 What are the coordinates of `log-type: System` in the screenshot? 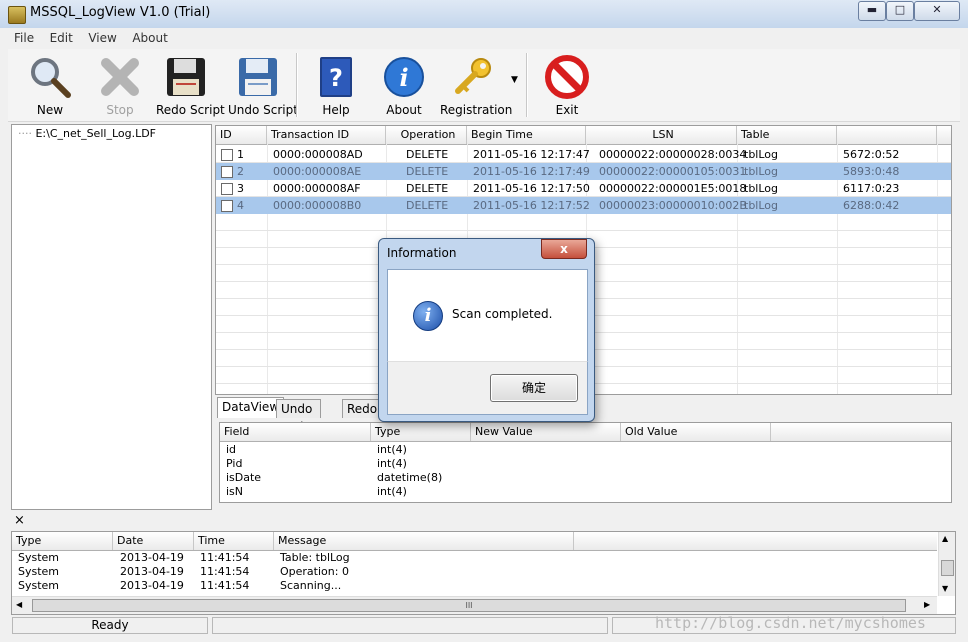 It's located at (39, 585).